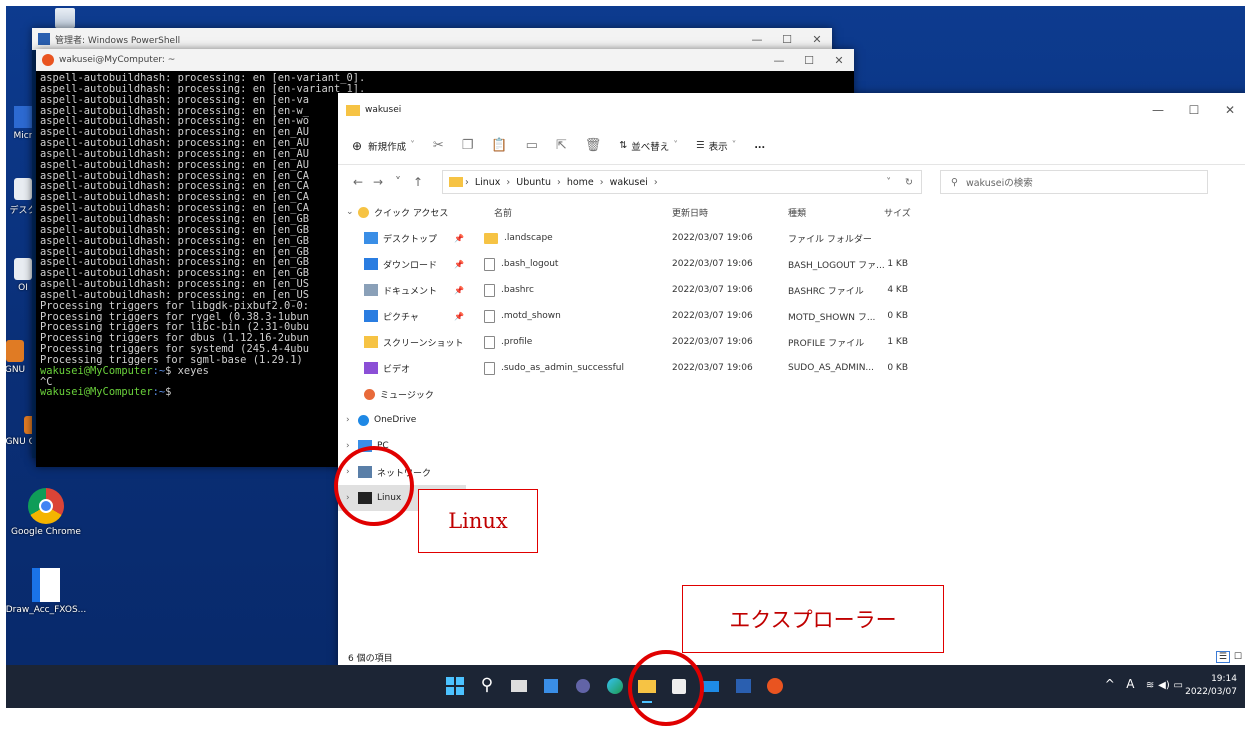 The width and height of the screenshot is (1251, 729). Describe the element at coordinates (402, 342) in the screenshot. I see `sidebar-item: スクリーンショット` at that location.